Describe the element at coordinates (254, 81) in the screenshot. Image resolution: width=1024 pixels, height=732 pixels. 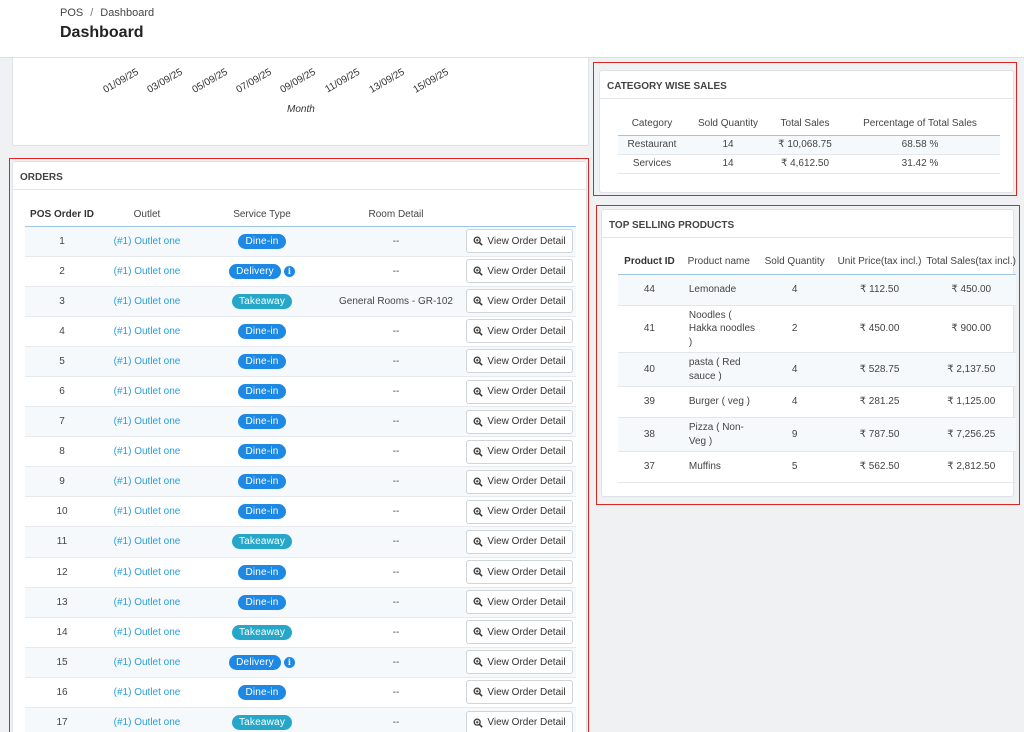
I see `chart-x-tick: 07/09/25` at that location.